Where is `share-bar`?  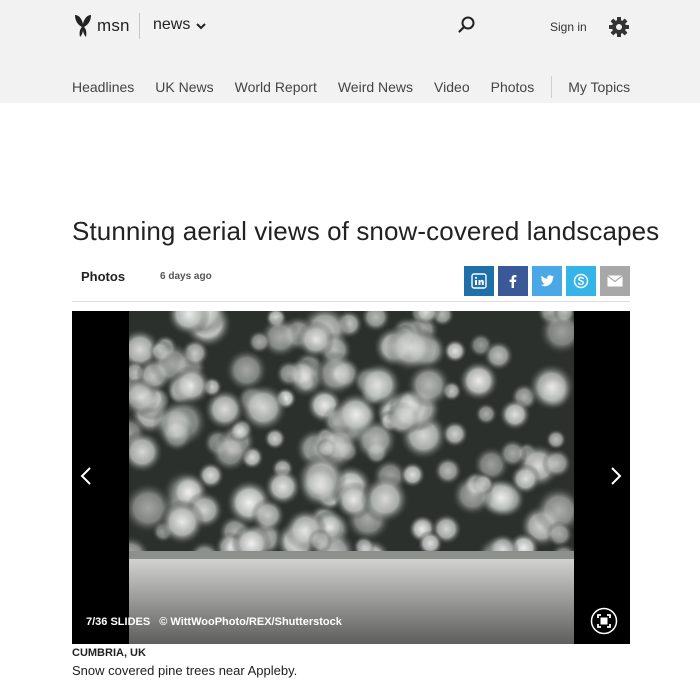
share-bar is located at coordinates (545, 281).